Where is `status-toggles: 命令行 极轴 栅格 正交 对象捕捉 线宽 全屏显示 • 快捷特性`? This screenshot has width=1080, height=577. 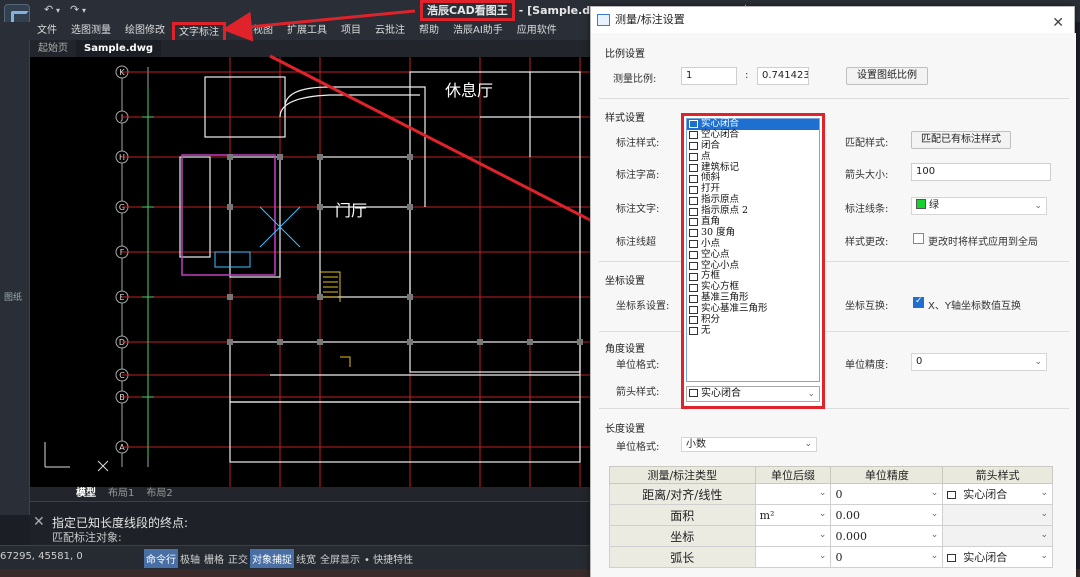
status-toggles: 命令行 极轴 栅格 正交 对象捕捉 线宽 全屏显示 • 快捷特性 is located at coordinates (279, 558).